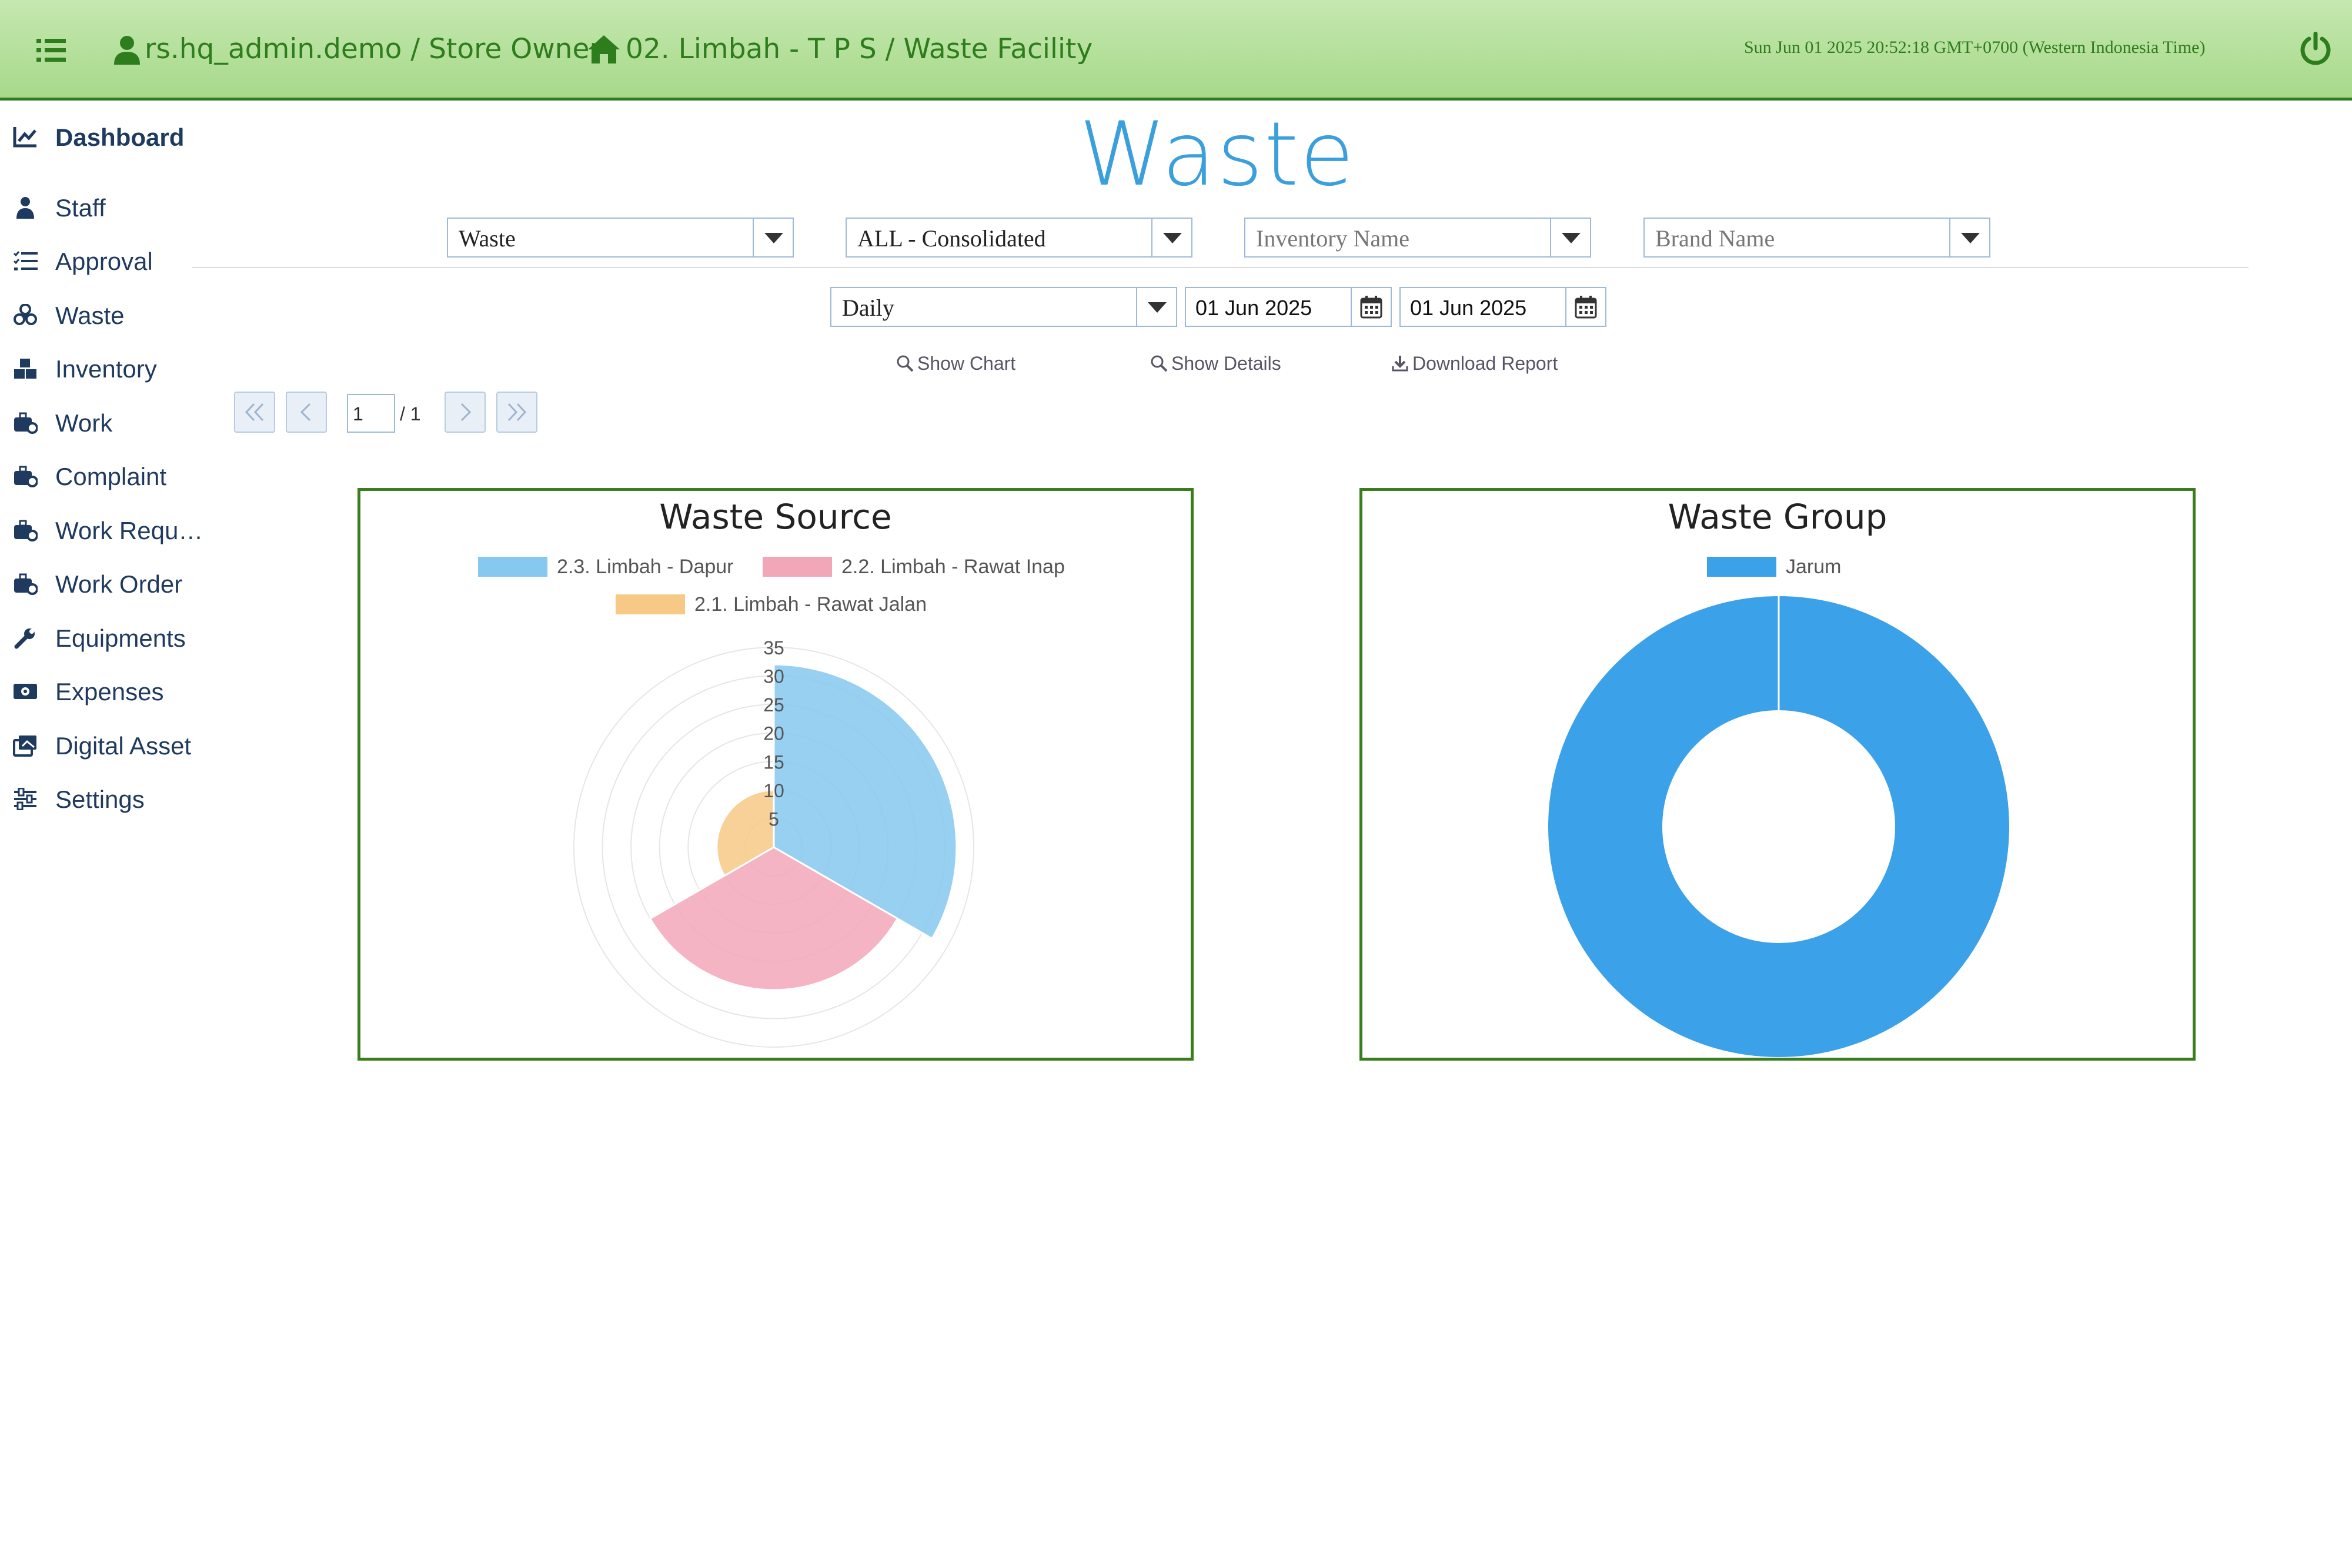 This screenshot has width=2352, height=1568. I want to click on waste-group-panel: Waste Group Jarum, so click(1777, 774).